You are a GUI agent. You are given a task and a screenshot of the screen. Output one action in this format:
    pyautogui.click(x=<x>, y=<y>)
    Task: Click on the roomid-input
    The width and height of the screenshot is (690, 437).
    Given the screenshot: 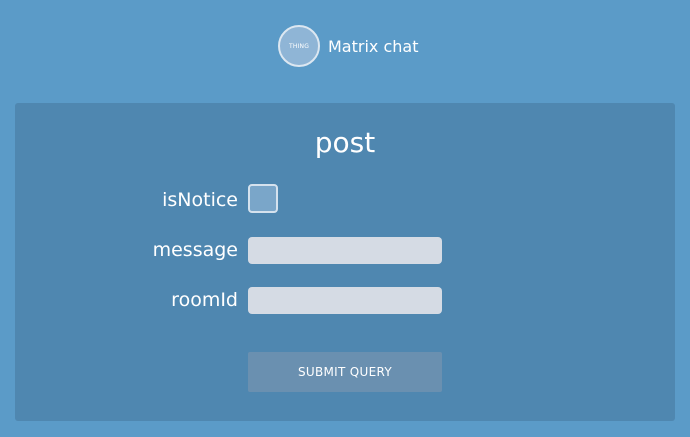 What is the action you would take?
    pyautogui.click(x=345, y=300)
    